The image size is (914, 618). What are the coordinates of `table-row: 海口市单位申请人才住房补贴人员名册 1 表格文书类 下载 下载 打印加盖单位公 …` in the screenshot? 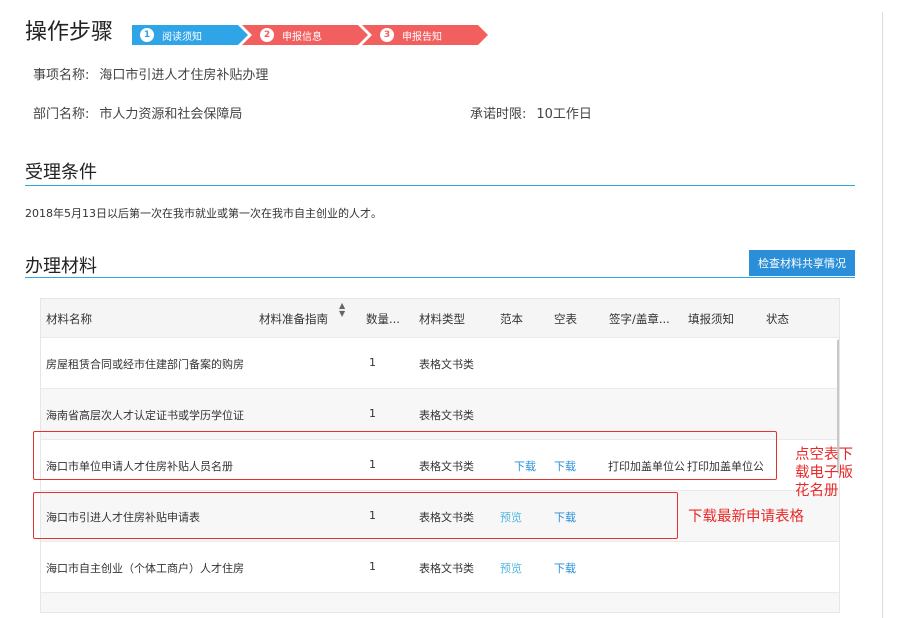 It's located at (440, 464).